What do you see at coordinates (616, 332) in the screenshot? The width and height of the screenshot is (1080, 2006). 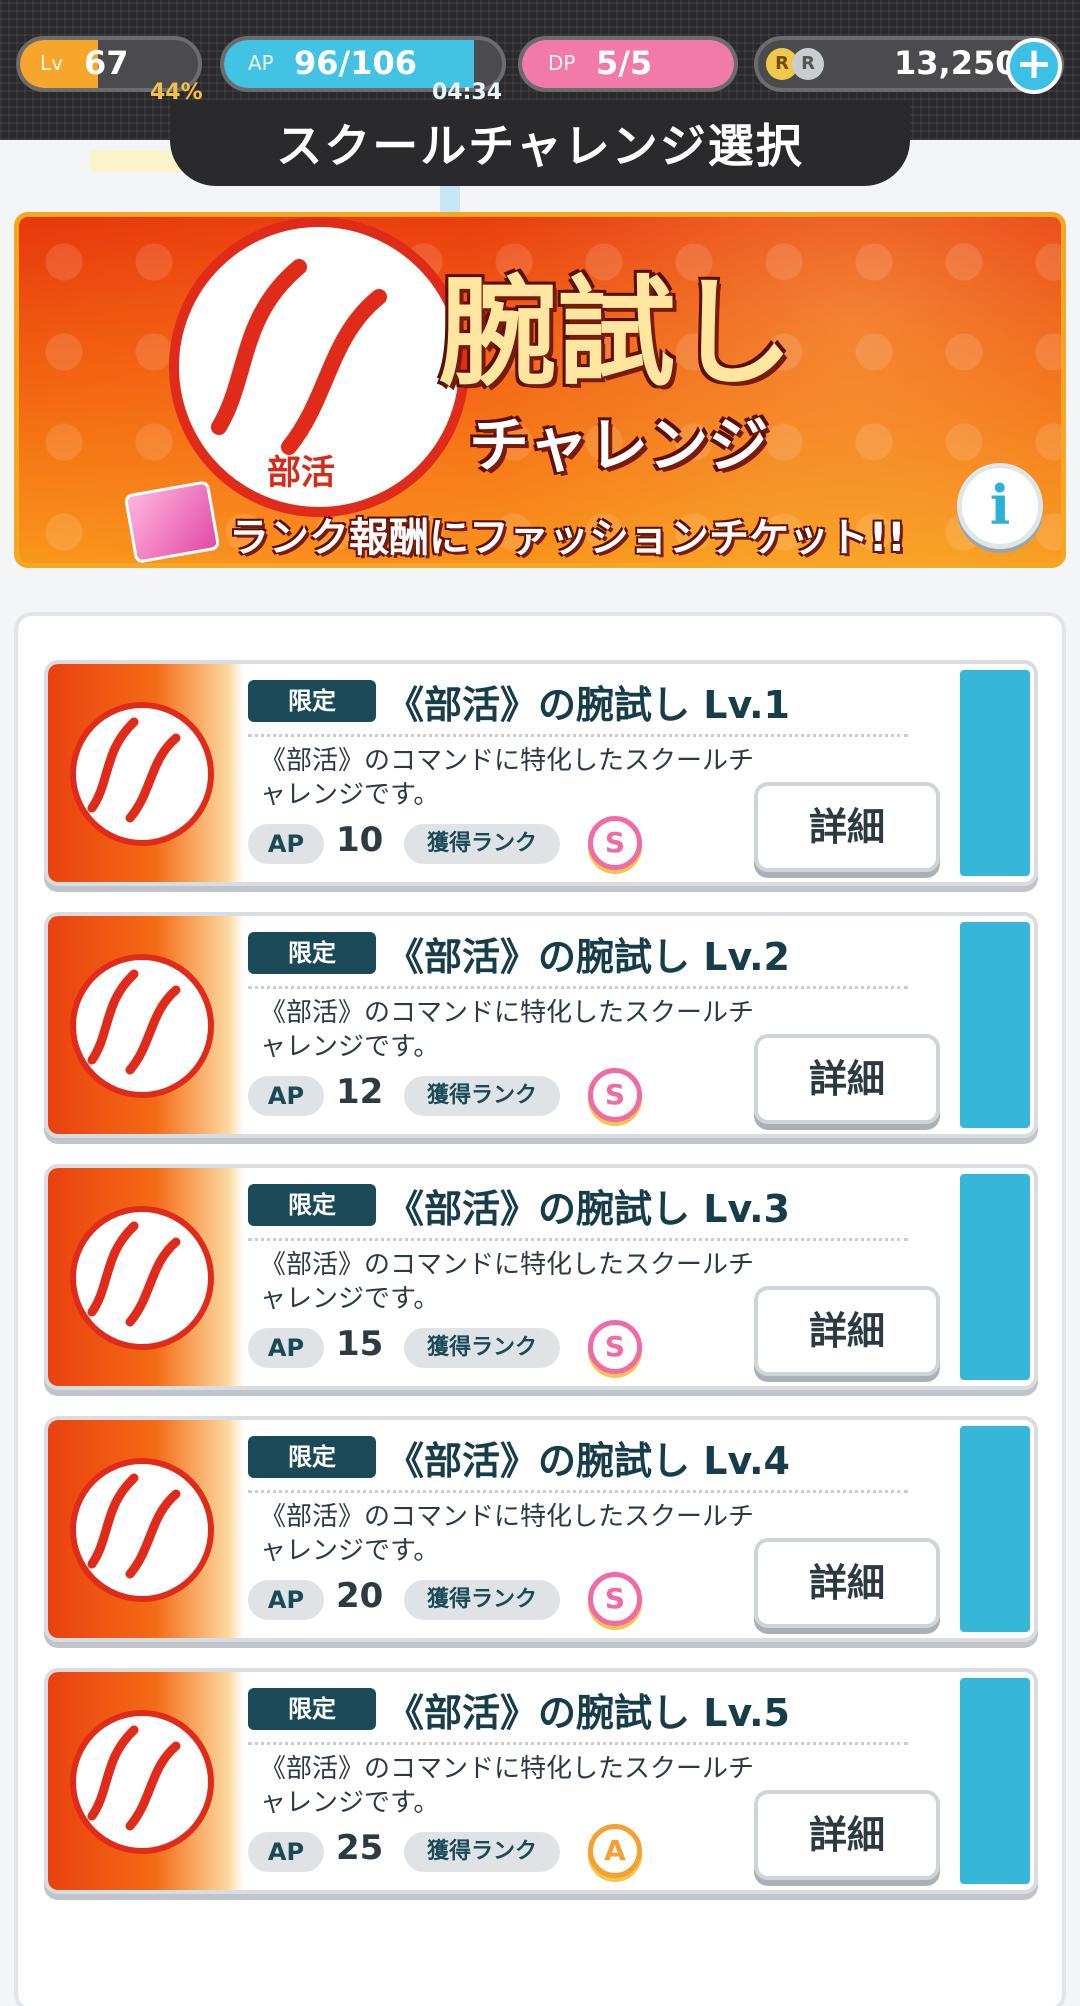 I see `banner-title: 腕試し` at bounding box center [616, 332].